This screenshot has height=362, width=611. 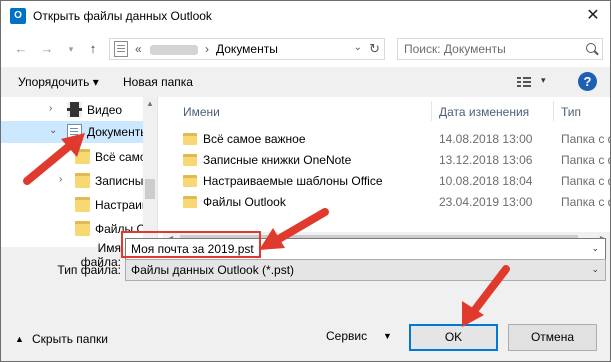 What do you see at coordinates (587, 81) in the screenshot?
I see `help-icon: ?` at bounding box center [587, 81].